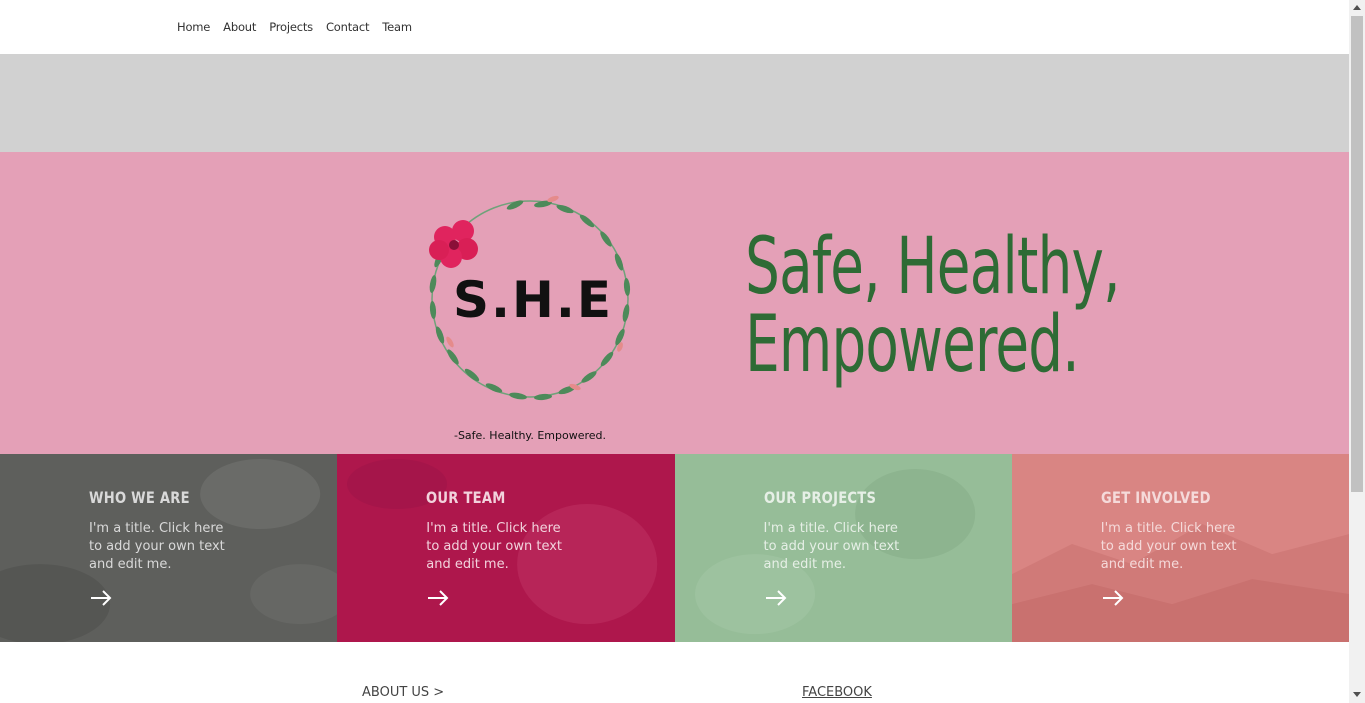 The image size is (1365, 703). I want to click on logo-caption: -Safe. Healthy. Empowered., so click(530, 435).